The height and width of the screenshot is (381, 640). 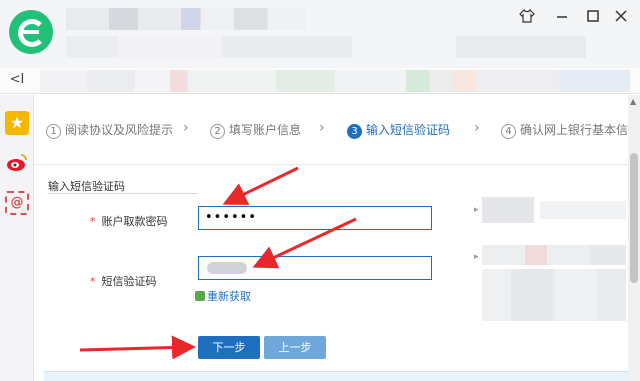 I want to click on section-divider, so click(x=123, y=193).